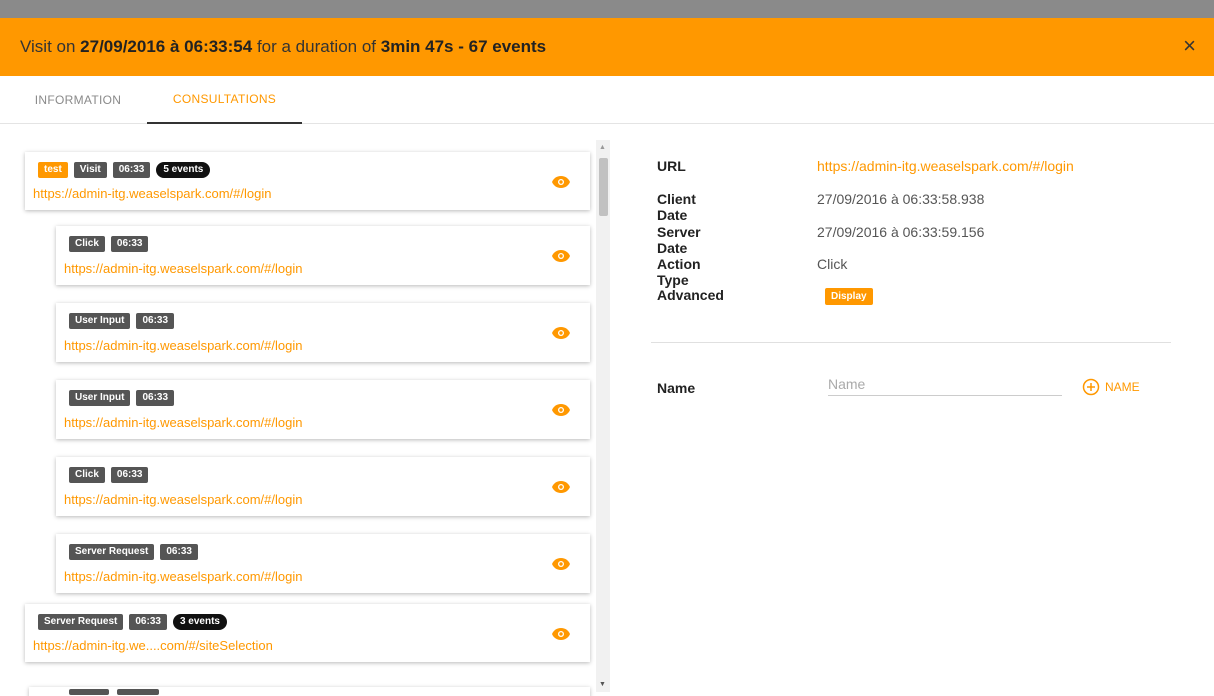  I want to click on badge-group: Server Request 06:33 3 events, so click(132, 622).